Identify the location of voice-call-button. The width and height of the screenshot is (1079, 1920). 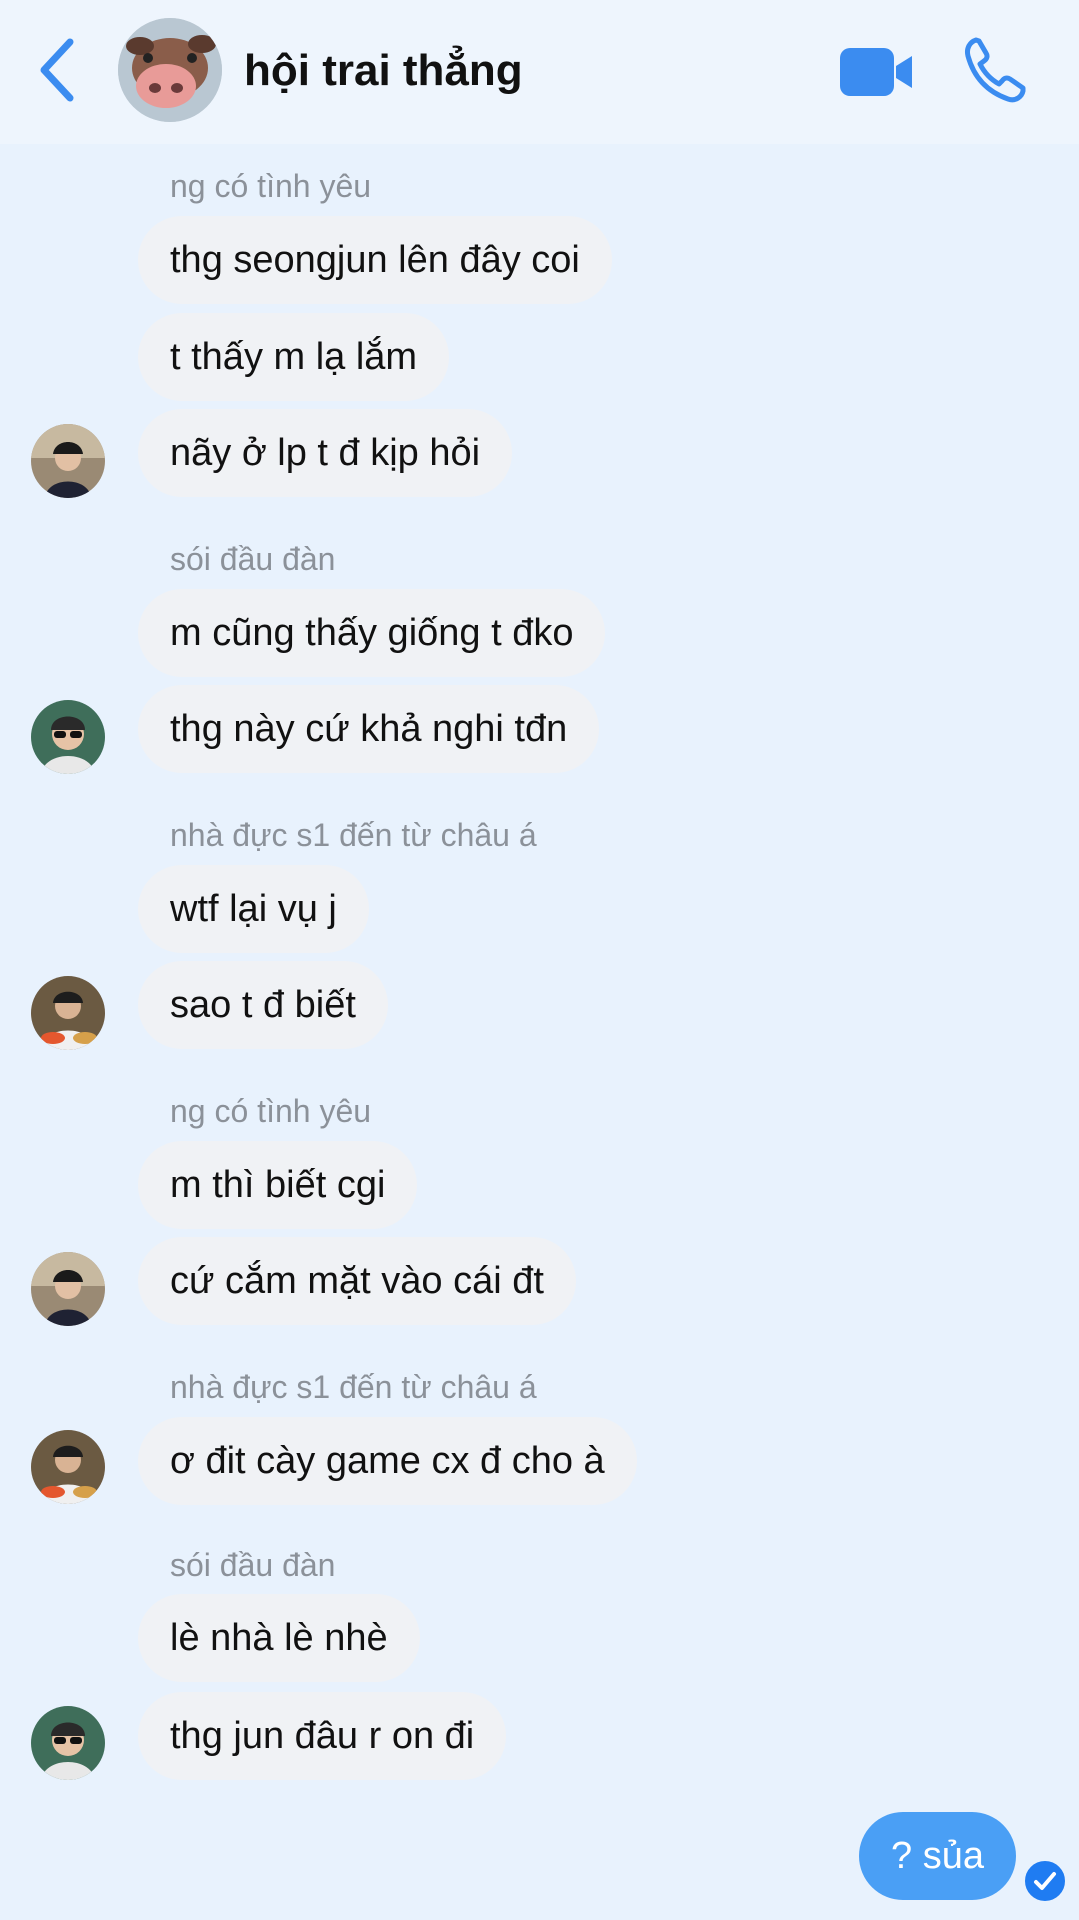
(994, 70).